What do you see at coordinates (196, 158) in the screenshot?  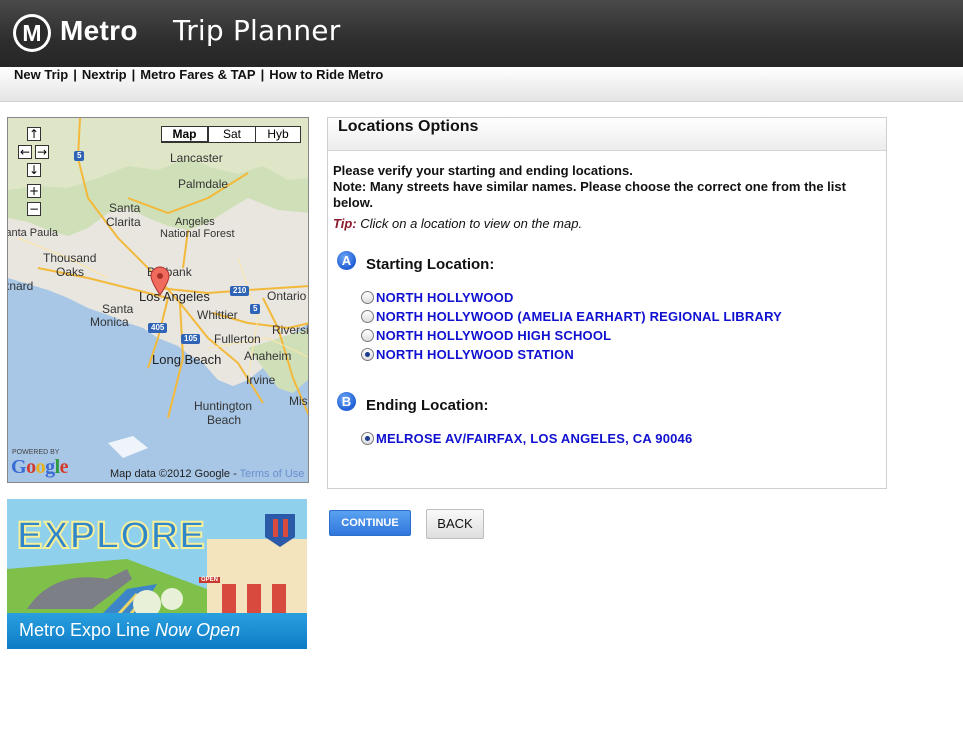 I see `map-label: Lancaster` at bounding box center [196, 158].